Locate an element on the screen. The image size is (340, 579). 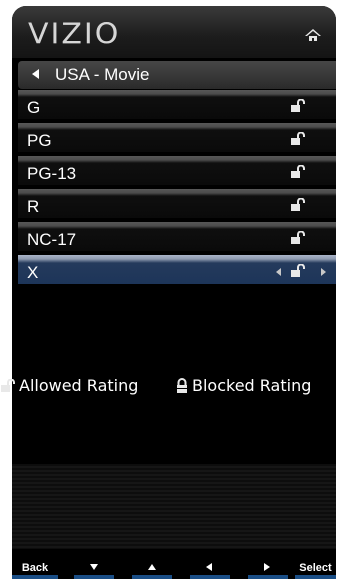
select-label: Select is located at coordinates (315, 568).